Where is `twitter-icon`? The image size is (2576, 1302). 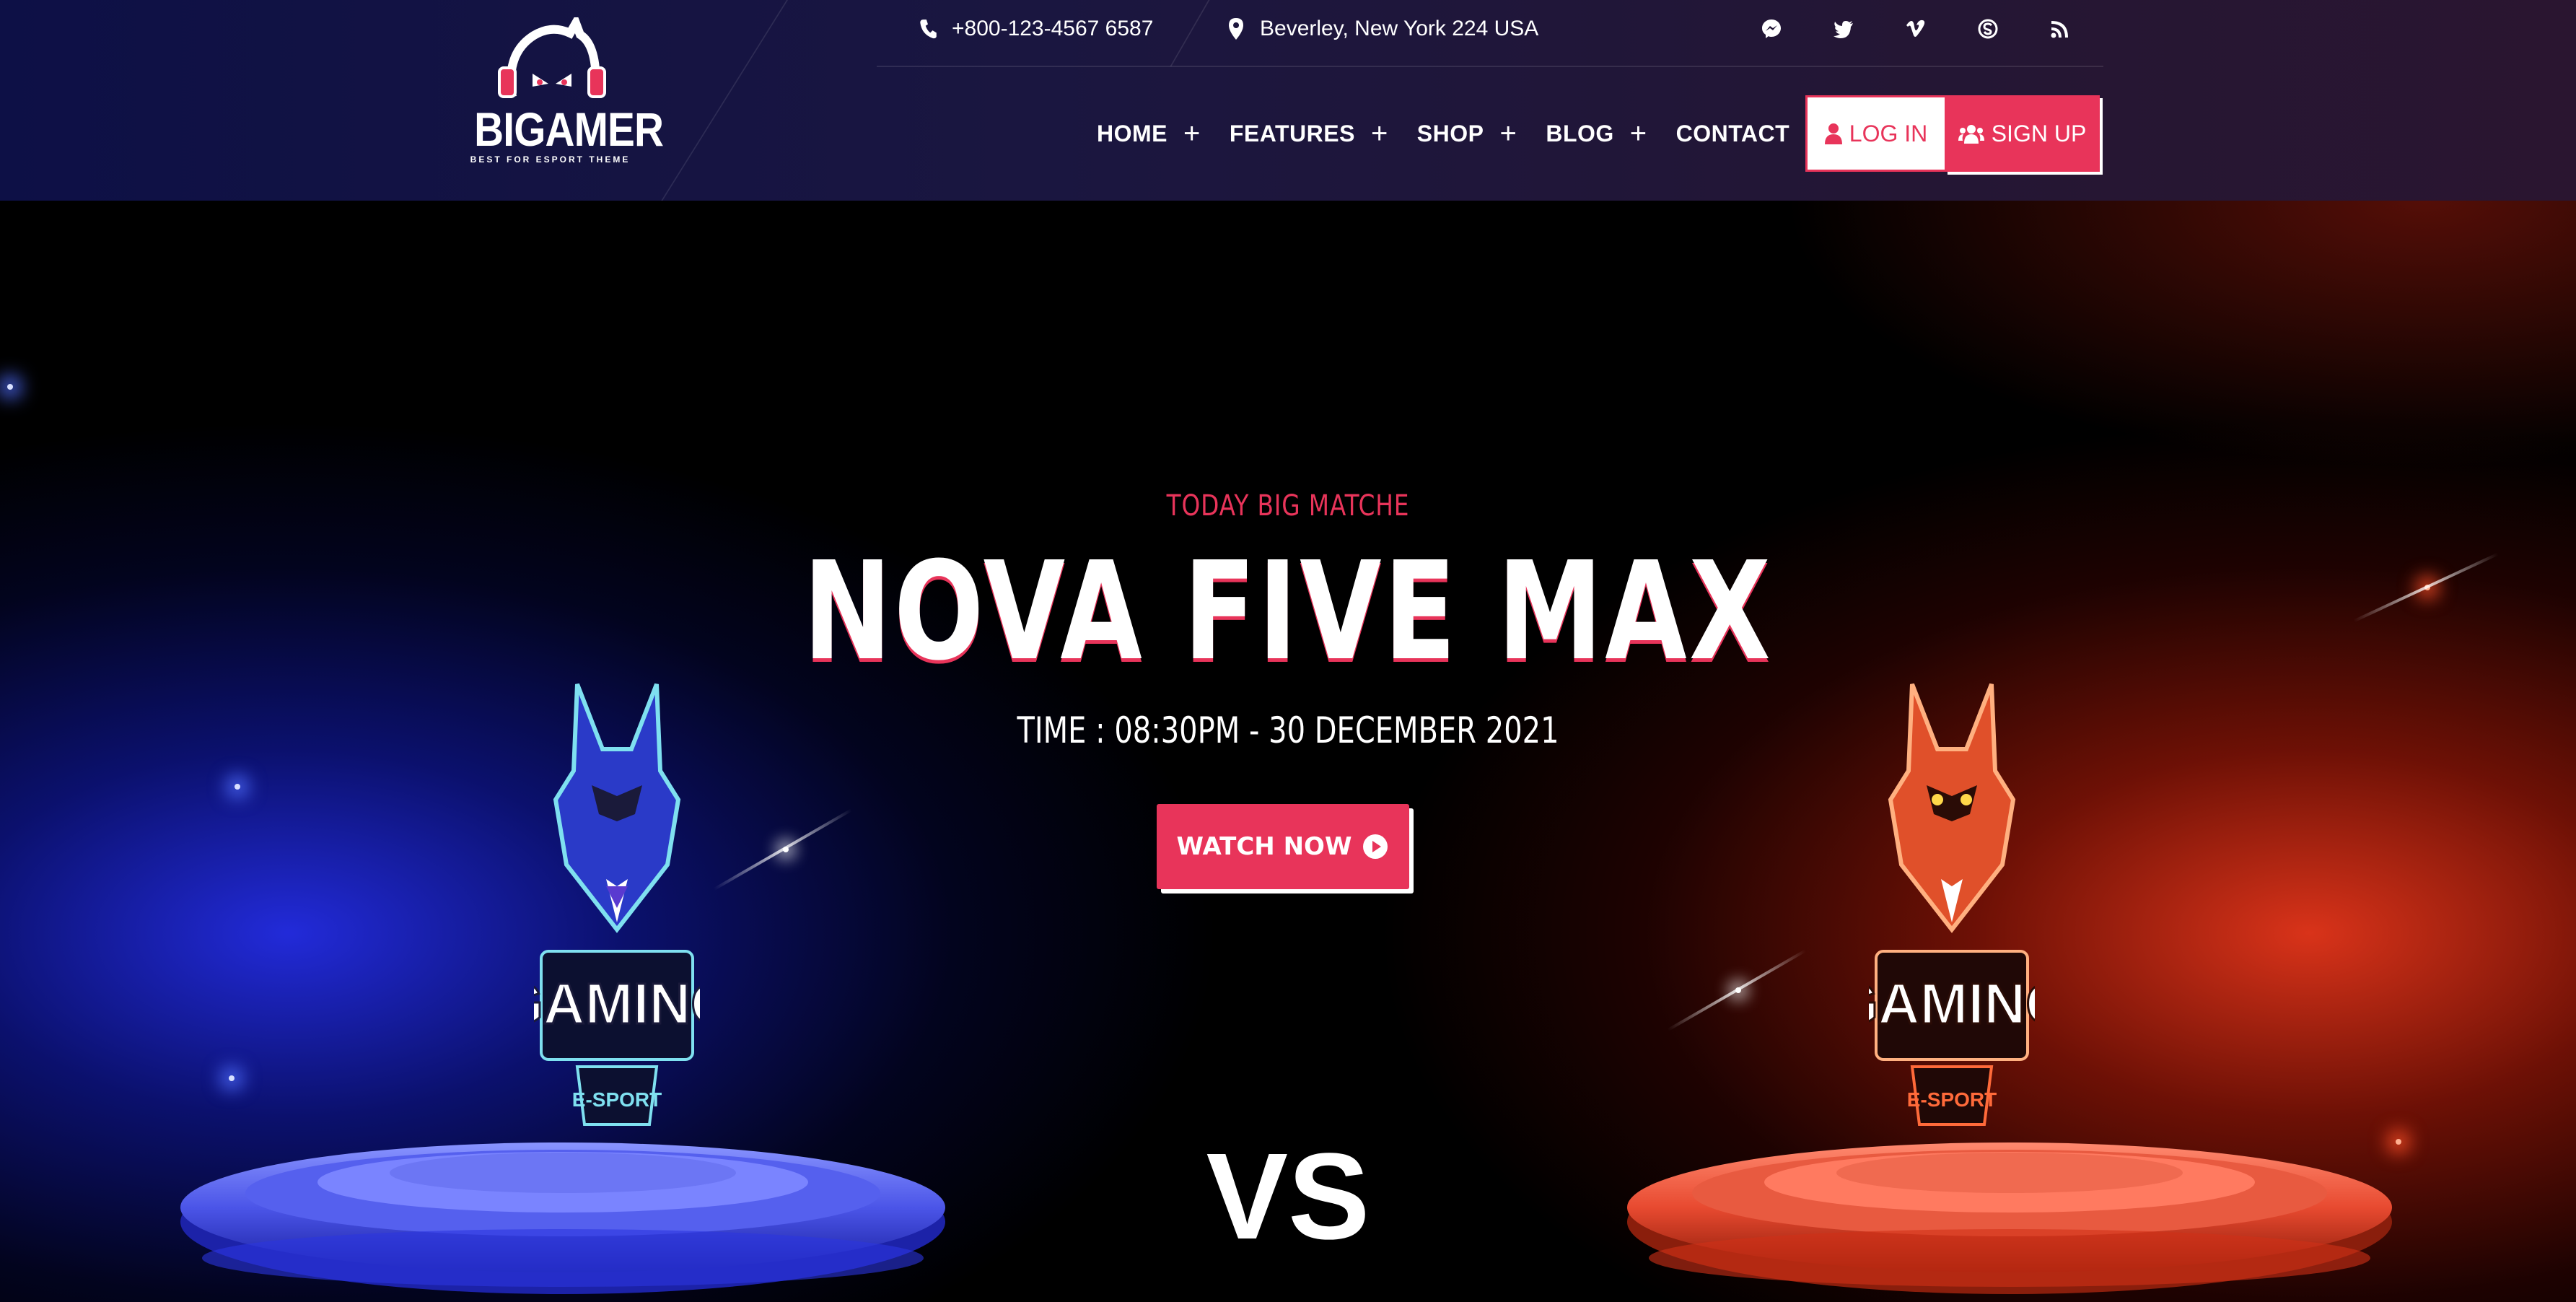
twitter-icon is located at coordinates (1844, 29).